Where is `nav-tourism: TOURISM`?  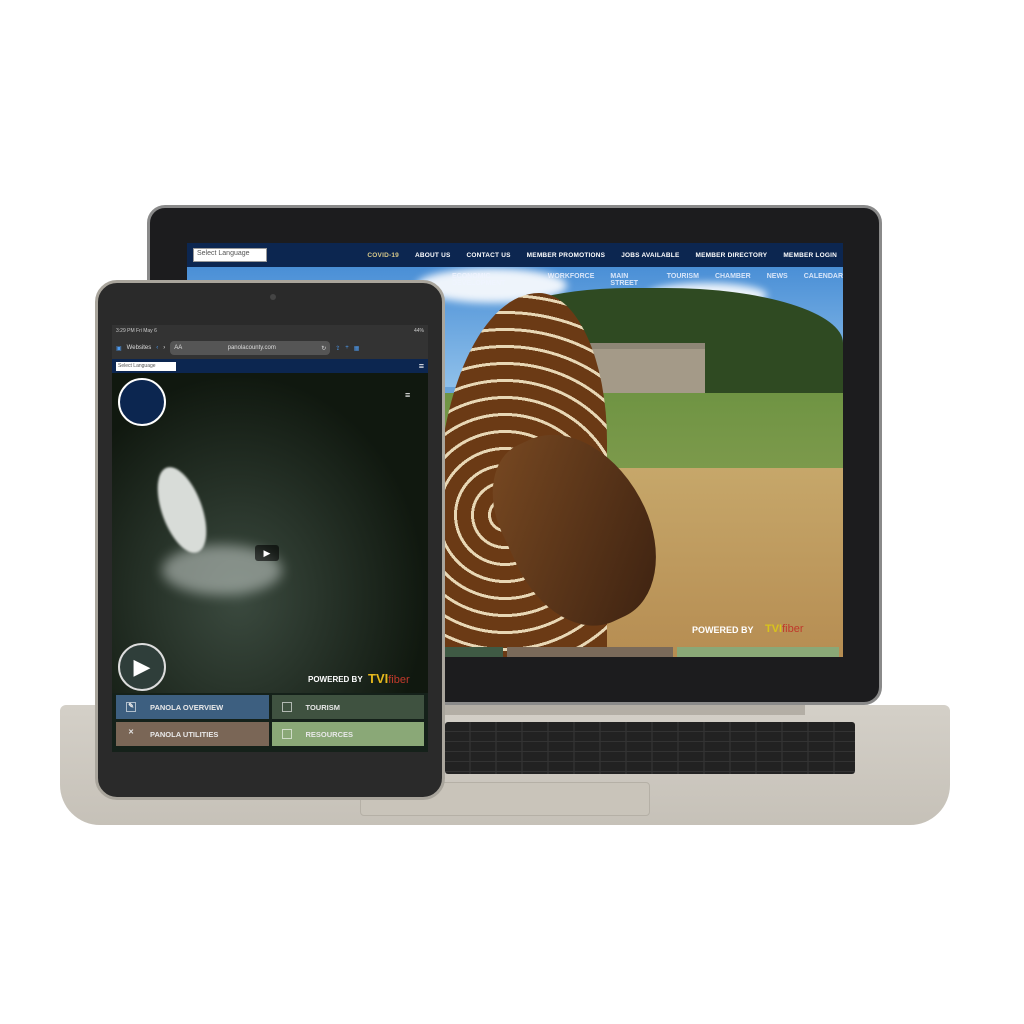
nav-tourism: TOURISM is located at coordinates (683, 280).